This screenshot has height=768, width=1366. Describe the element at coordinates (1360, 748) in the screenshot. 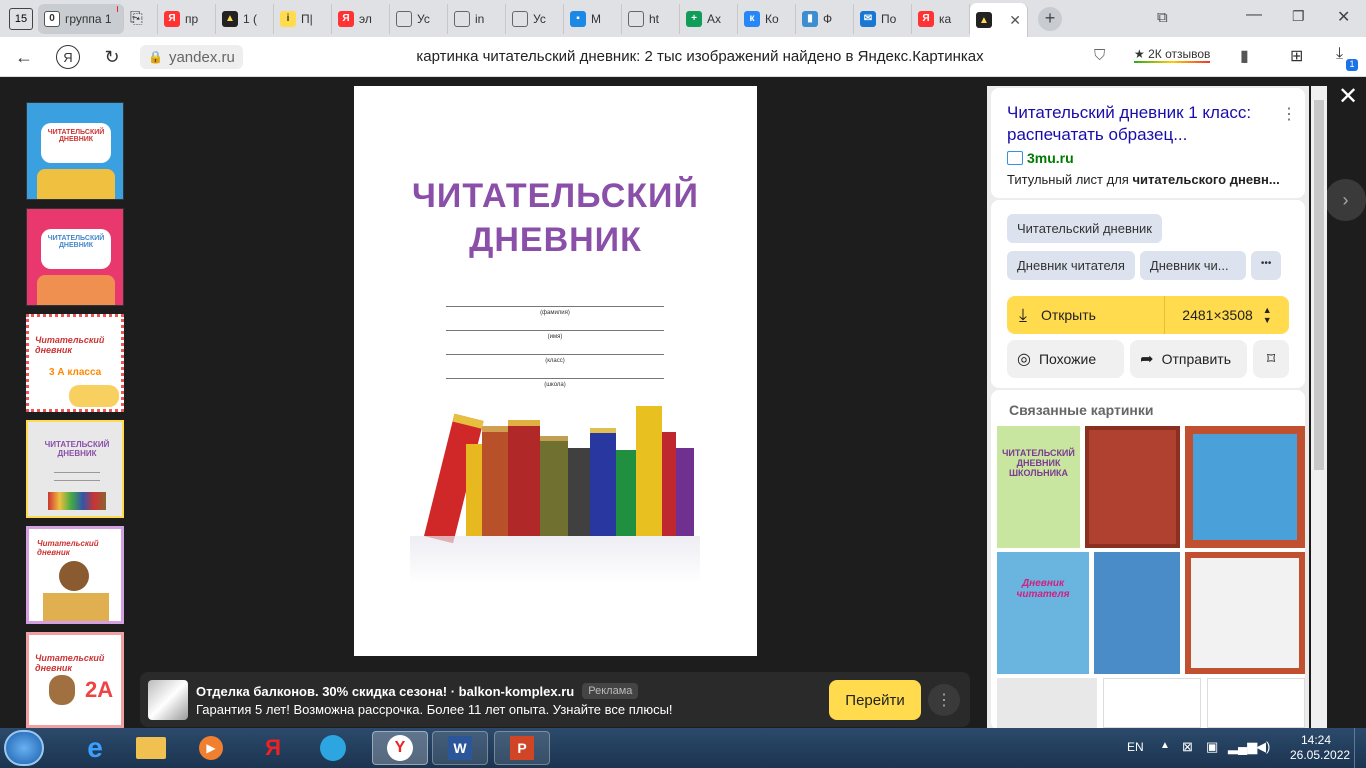

I see `show-desktop-button` at that location.